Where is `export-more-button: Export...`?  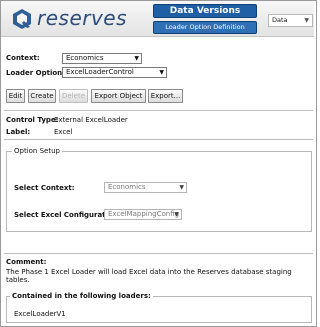
export-more-button: Export... is located at coordinates (165, 96).